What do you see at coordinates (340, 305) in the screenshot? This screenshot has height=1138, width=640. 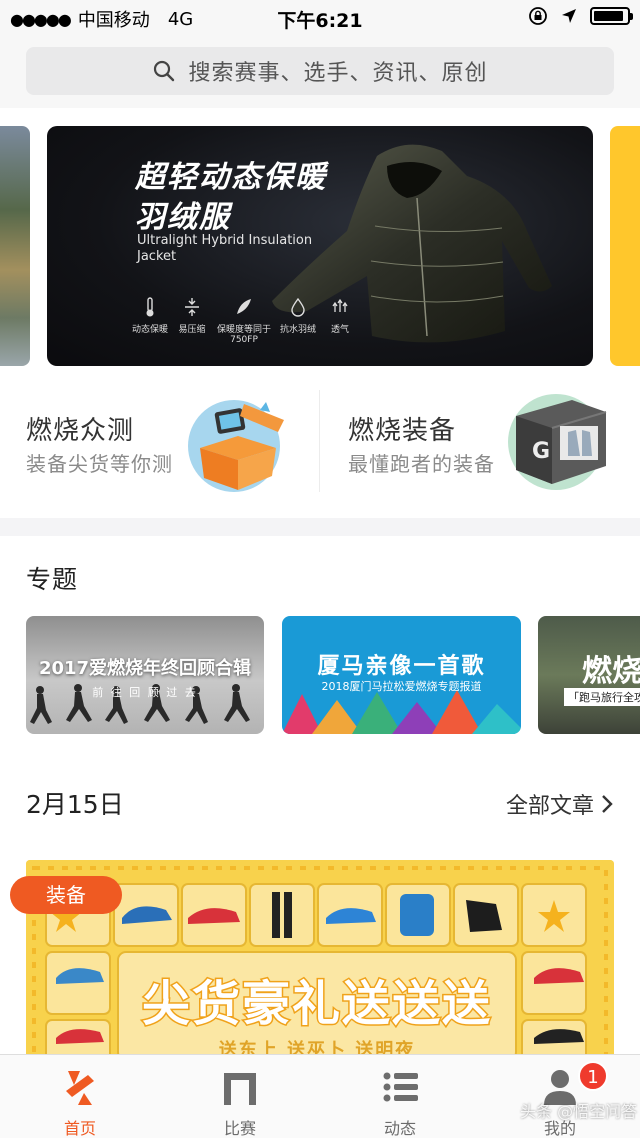 I see `breathable-icon` at bounding box center [340, 305].